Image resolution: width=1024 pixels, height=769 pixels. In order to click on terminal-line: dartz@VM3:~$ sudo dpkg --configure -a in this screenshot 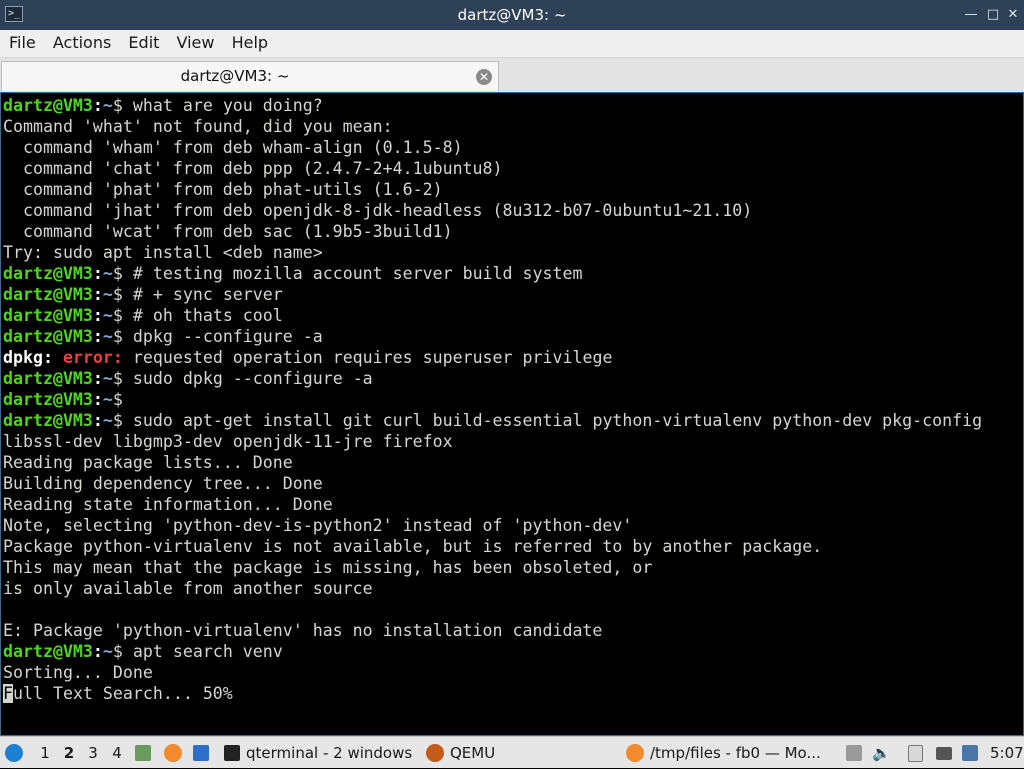, I will do `click(188, 378)`.